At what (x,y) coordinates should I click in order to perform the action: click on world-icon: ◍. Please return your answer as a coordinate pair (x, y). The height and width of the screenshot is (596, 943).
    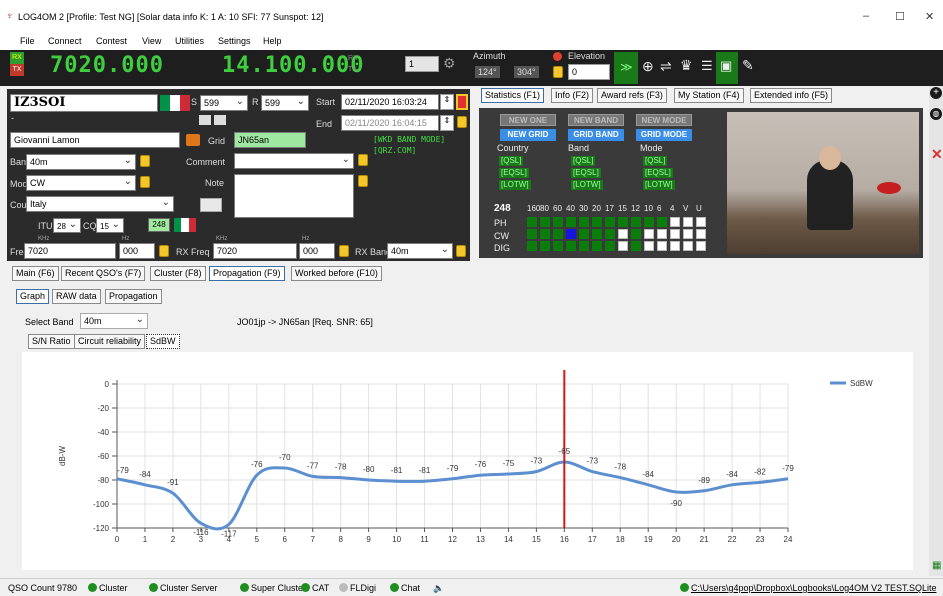
    Looking at the image, I should click on (936, 114).